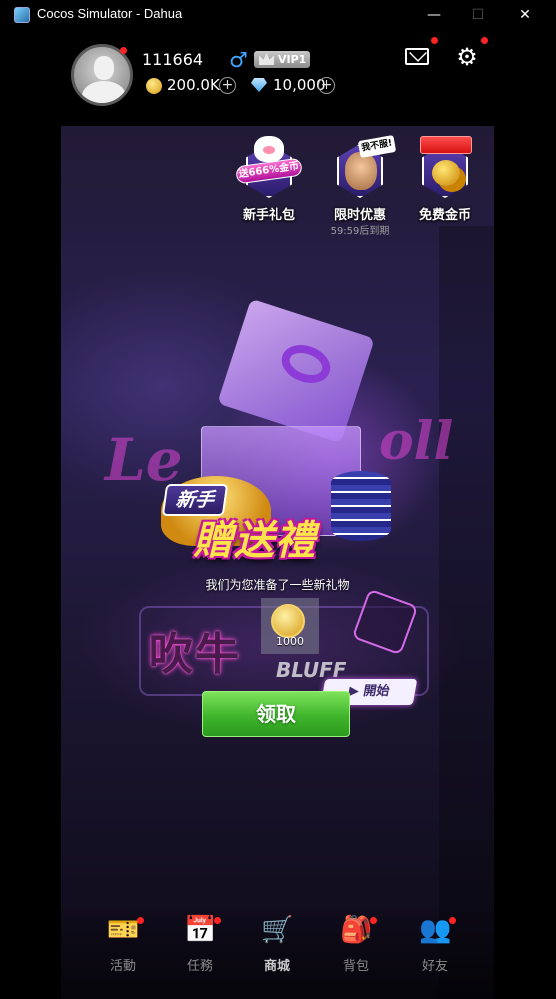 The image size is (556, 999). I want to click on gift-subtitle: 我们为您准备了一些新礼物, so click(277, 585).